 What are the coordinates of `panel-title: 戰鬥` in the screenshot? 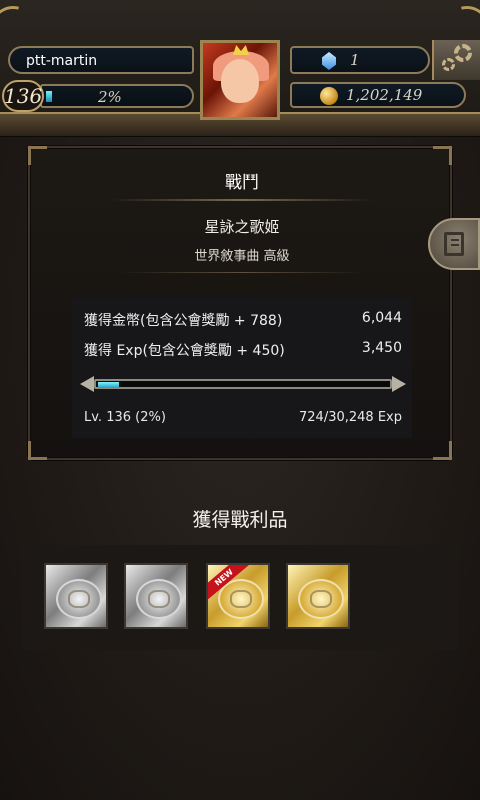 It's located at (242, 183).